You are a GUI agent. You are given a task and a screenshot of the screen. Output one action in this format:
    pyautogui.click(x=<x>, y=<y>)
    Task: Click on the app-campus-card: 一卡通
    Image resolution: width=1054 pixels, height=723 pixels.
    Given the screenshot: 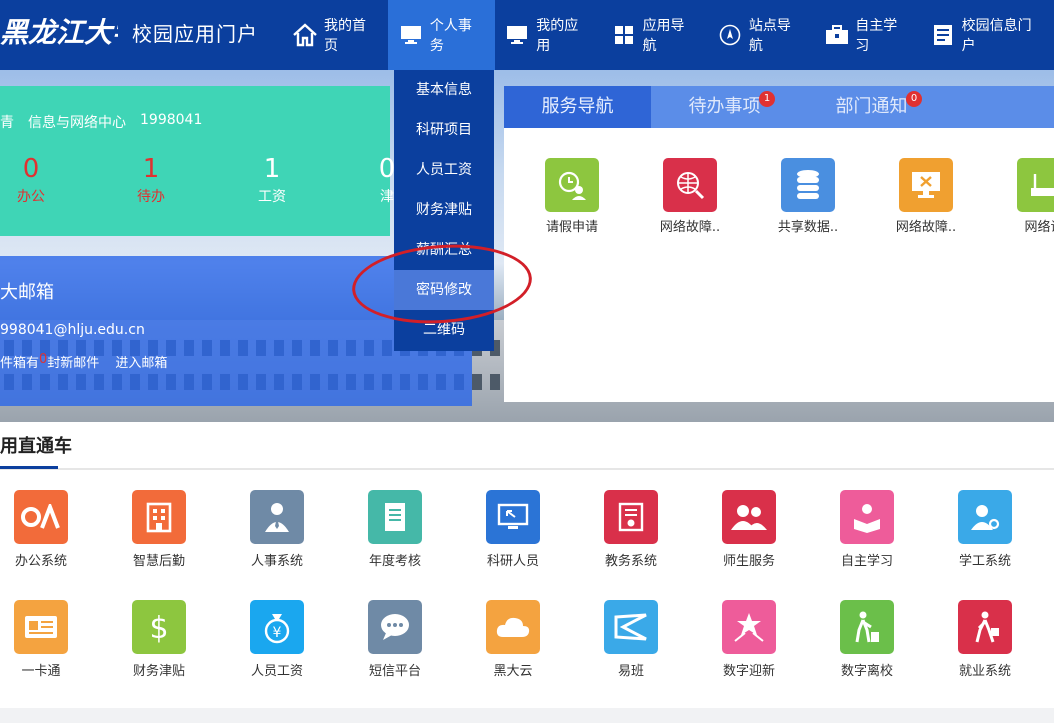 What is the action you would take?
    pyautogui.click(x=45, y=639)
    